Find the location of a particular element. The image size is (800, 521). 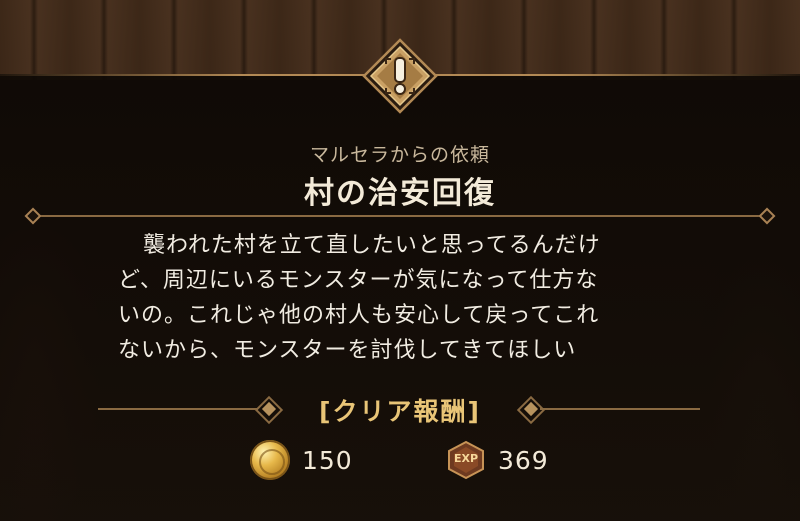

description-line: ないから、モンスターを討伐してきてほしい is located at coordinates (347, 350).